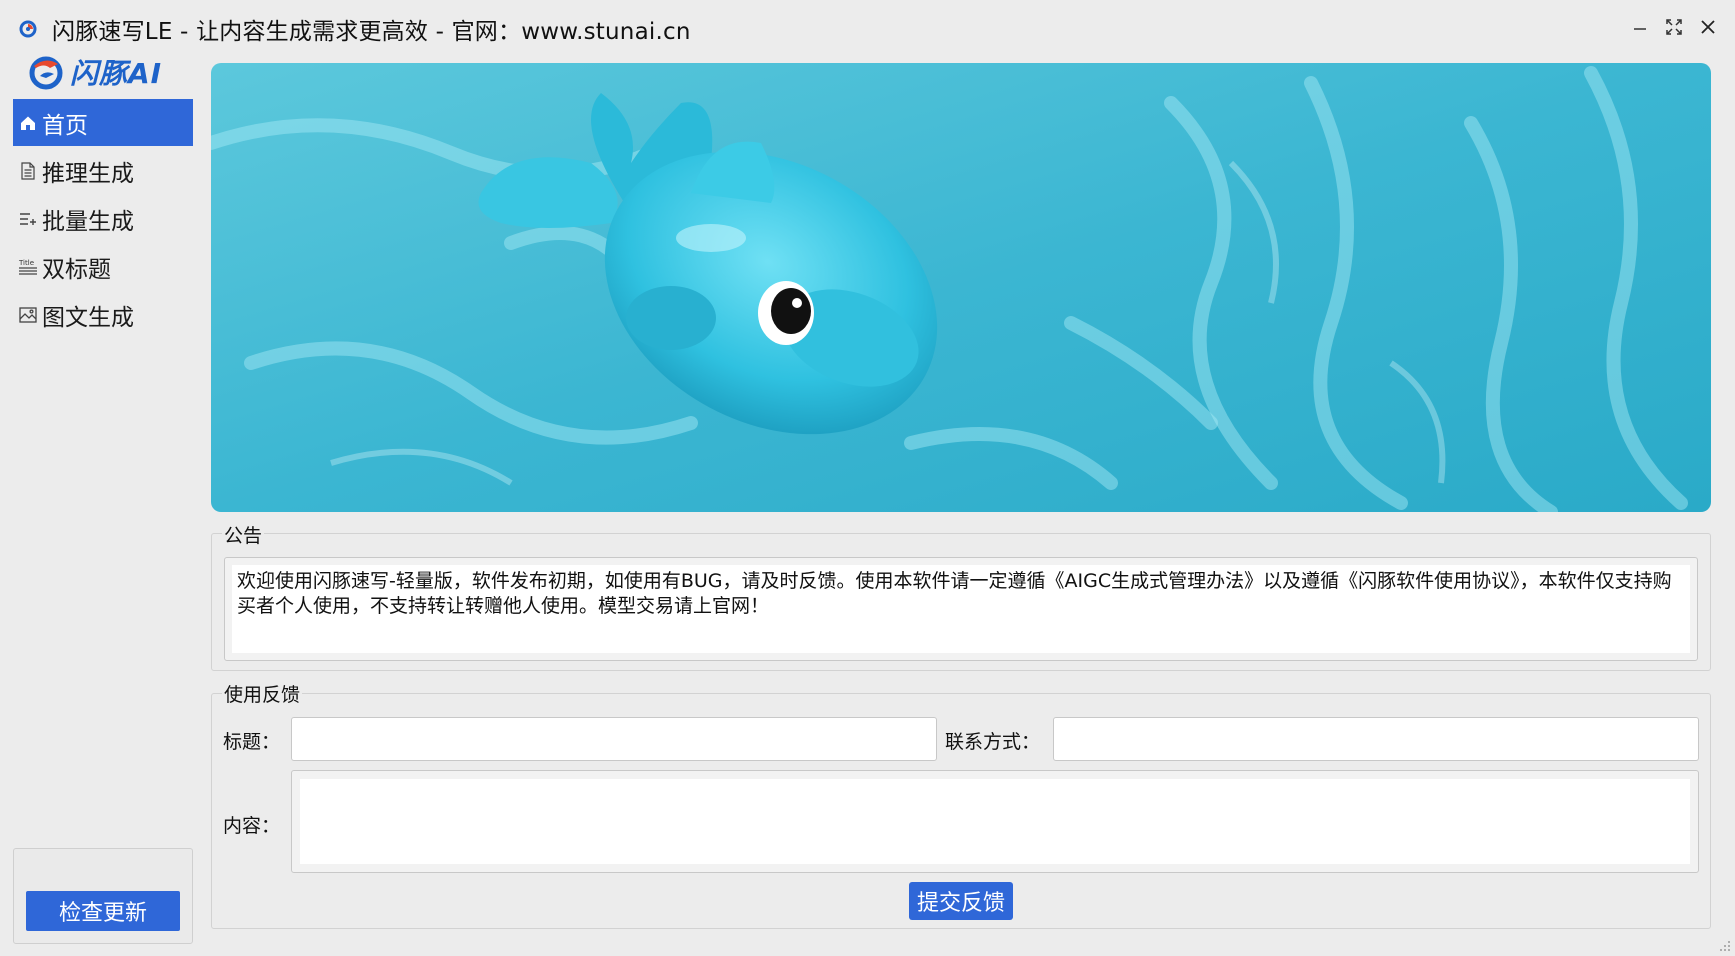 The width and height of the screenshot is (1735, 956). Describe the element at coordinates (867, 27) in the screenshot. I see `title-bar: 闪豚速写LE - 让内容生成需求更高效 - 官网：www.stunai.cn` at that location.